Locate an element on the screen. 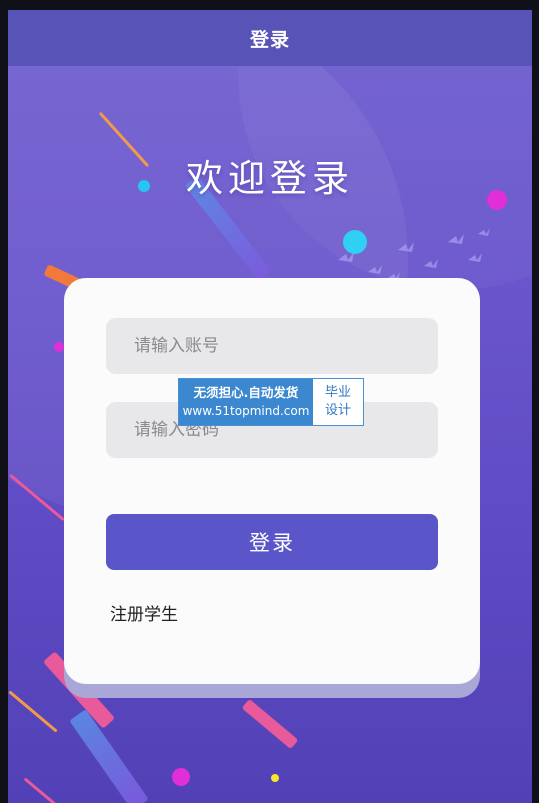 This screenshot has width=539, height=803. username-input is located at coordinates (272, 346).